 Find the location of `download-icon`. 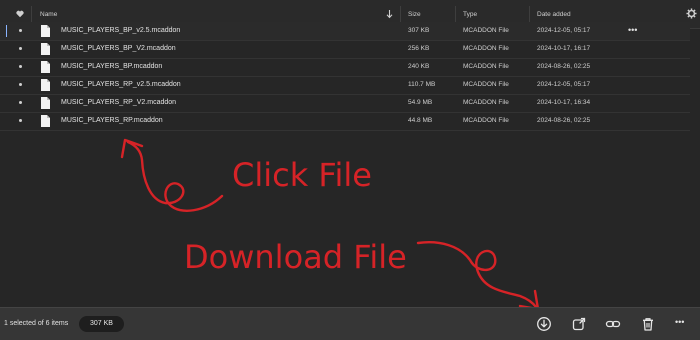

download-icon is located at coordinates (544, 324).